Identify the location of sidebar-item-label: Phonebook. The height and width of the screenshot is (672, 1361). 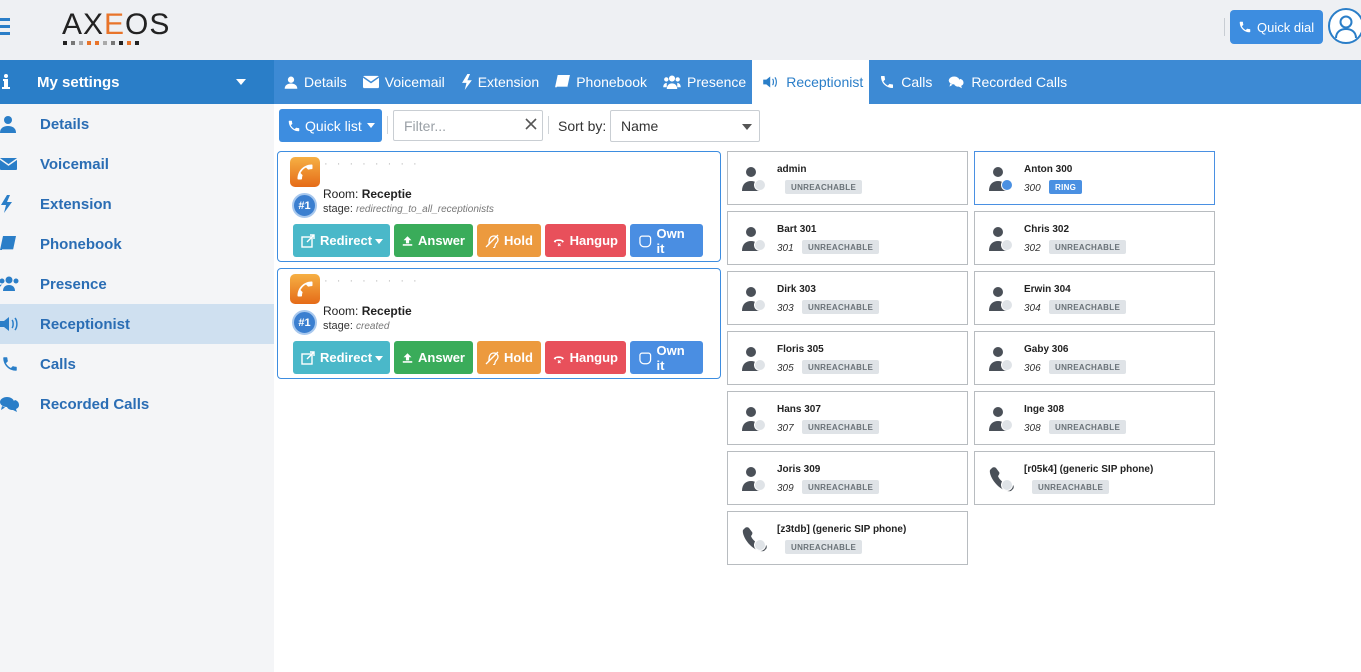
(81, 244).